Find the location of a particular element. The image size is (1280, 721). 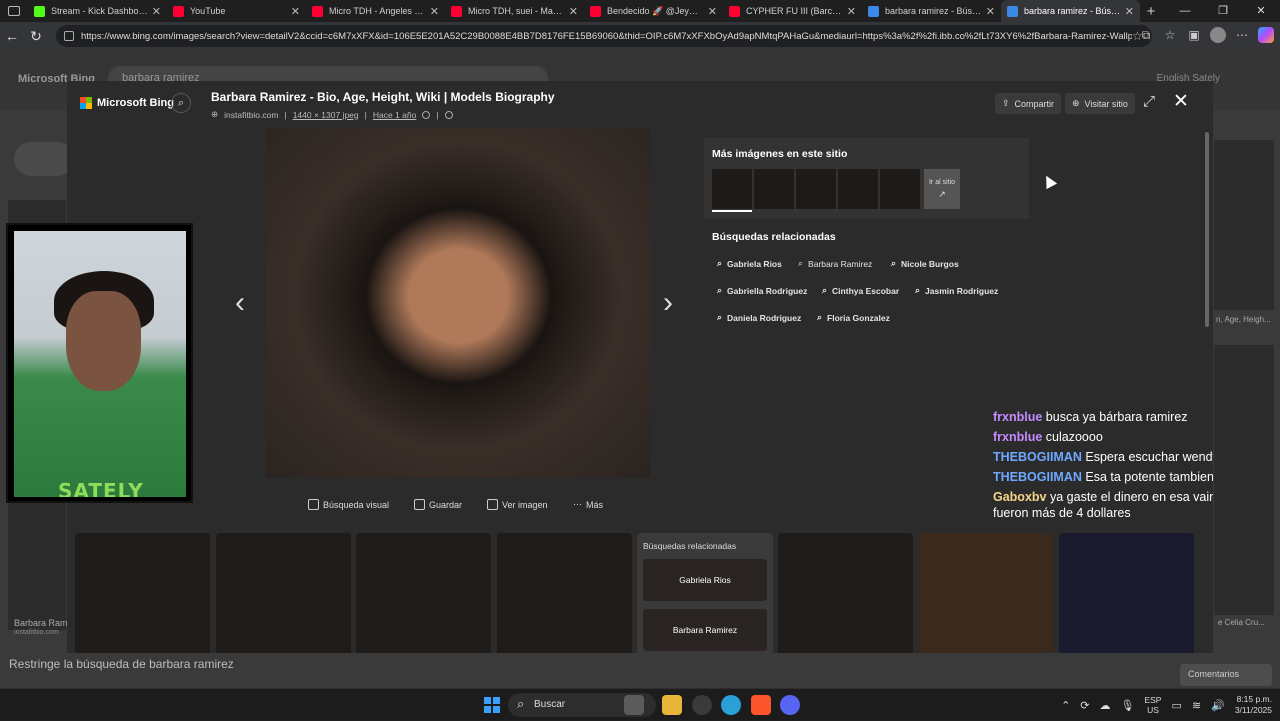

visit-site-button: ⊕ Visitar sitio is located at coordinates (1100, 103).